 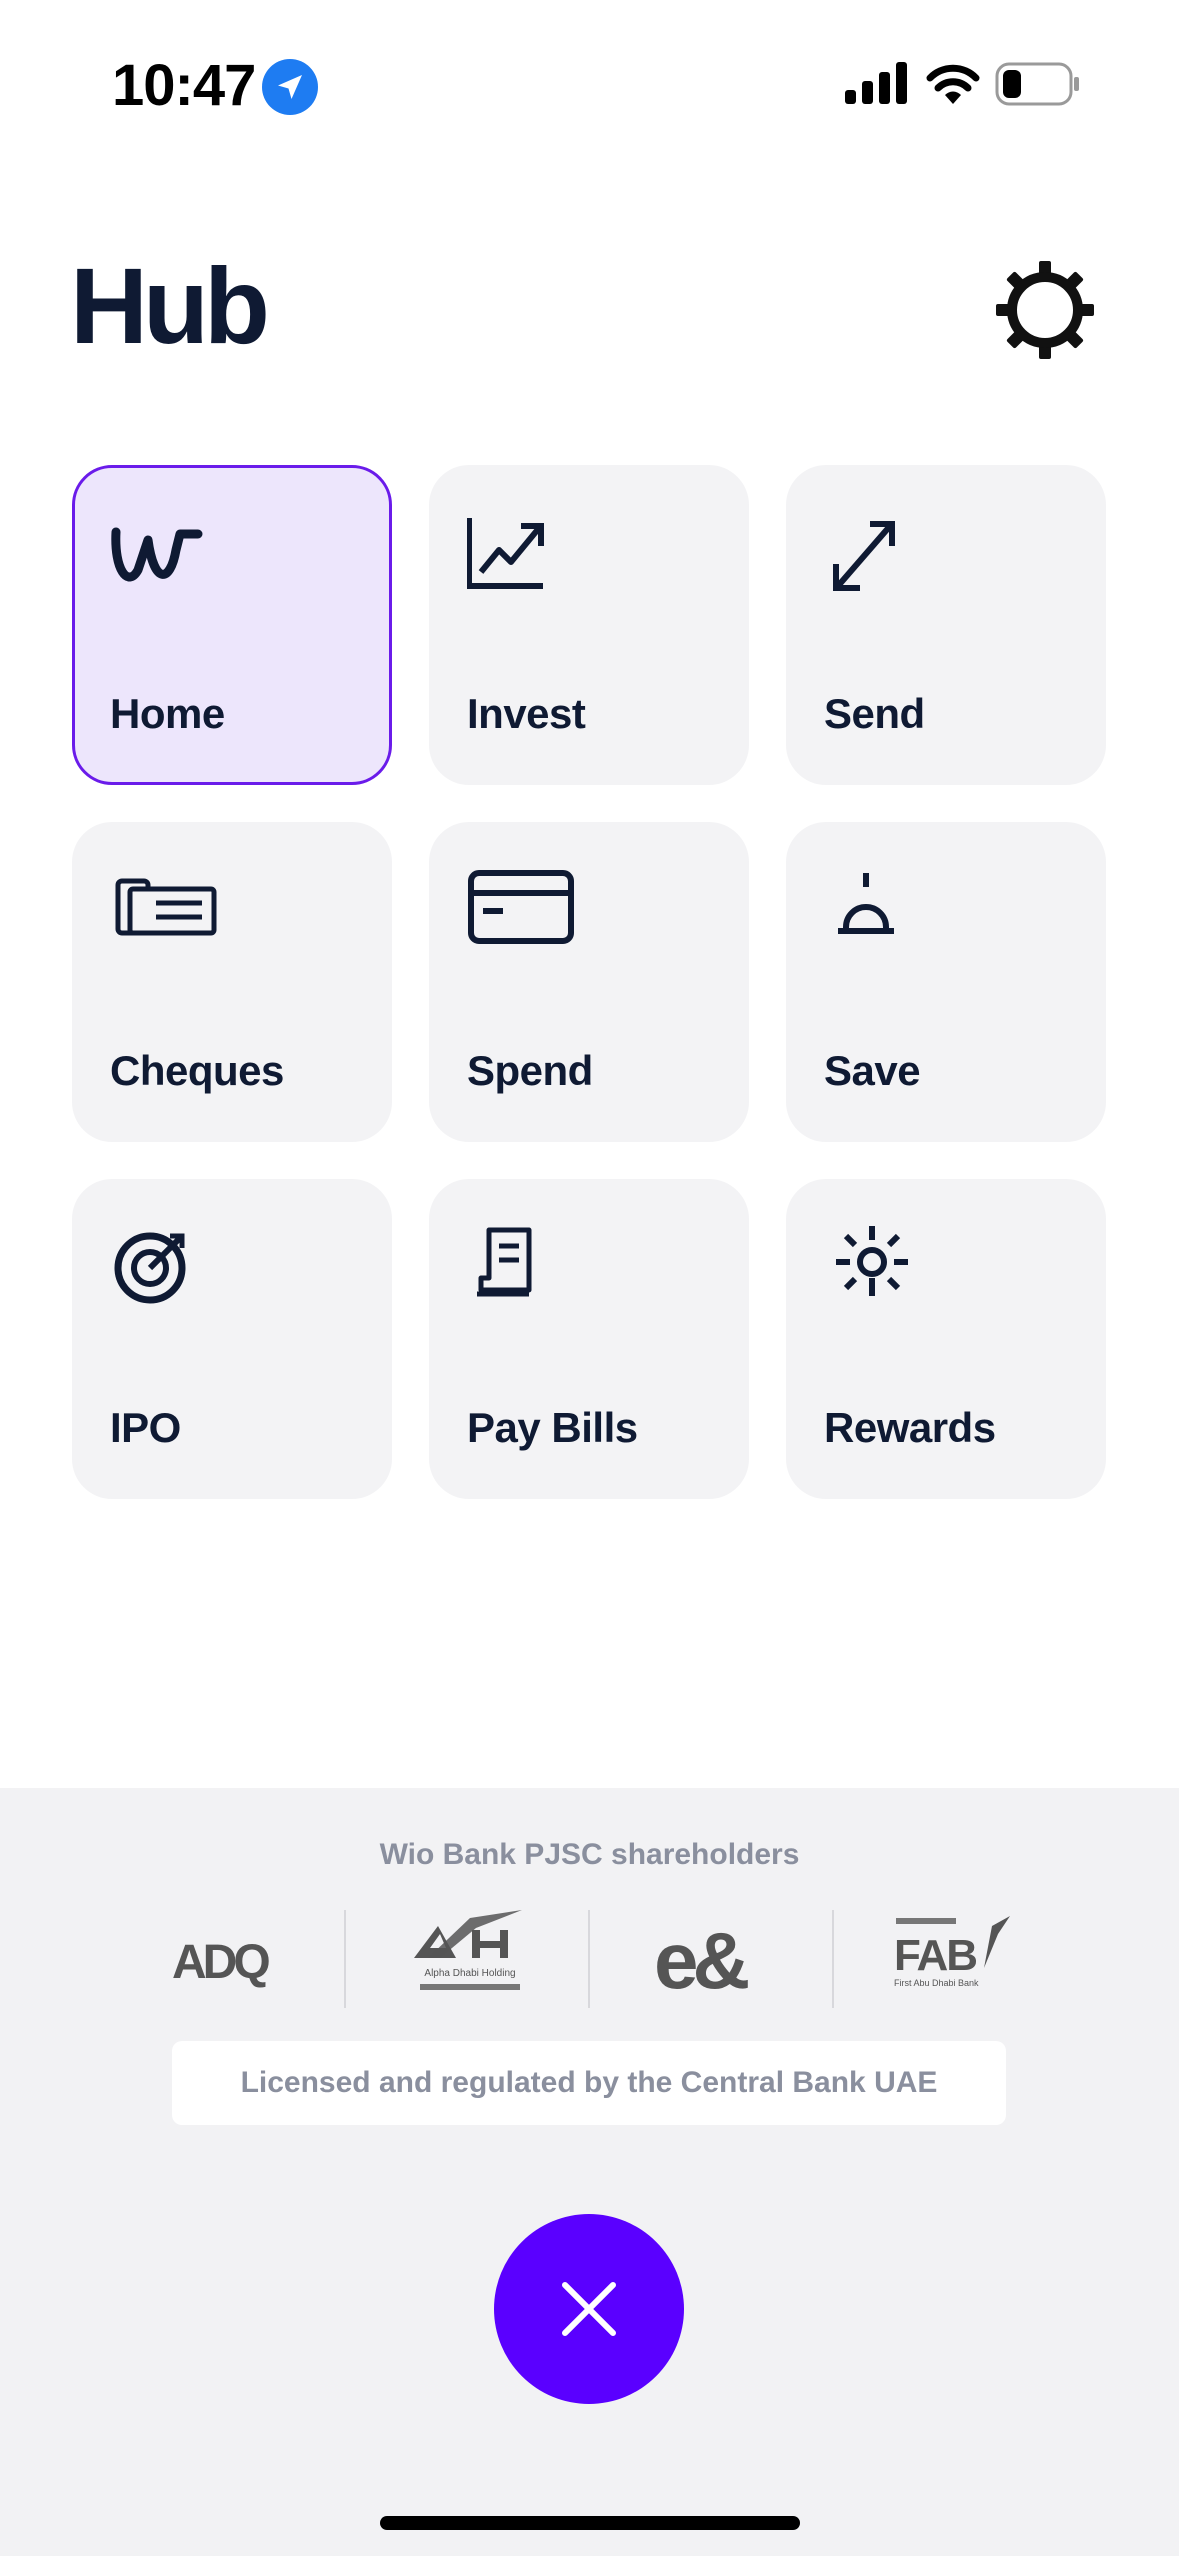 I want to click on tile-invest: Invest, so click(x=589, y=625).